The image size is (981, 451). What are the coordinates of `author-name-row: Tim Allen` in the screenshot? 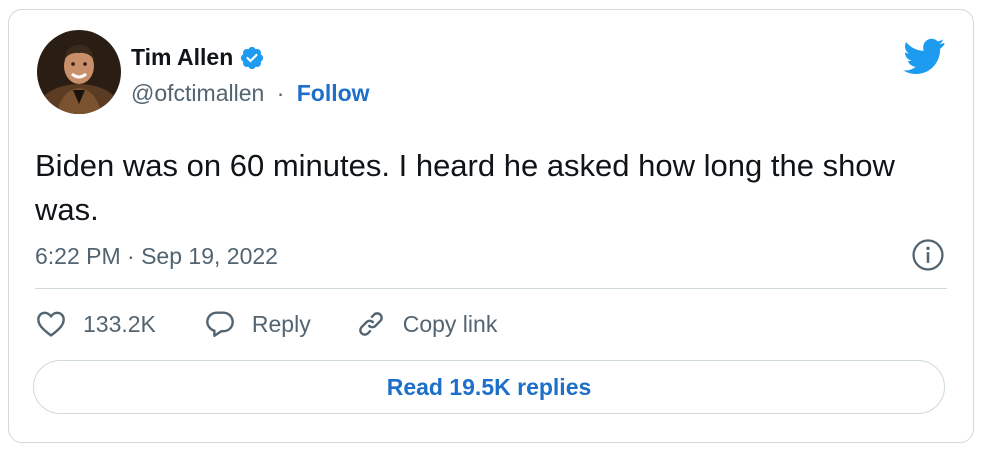 It's located at (198, 57).